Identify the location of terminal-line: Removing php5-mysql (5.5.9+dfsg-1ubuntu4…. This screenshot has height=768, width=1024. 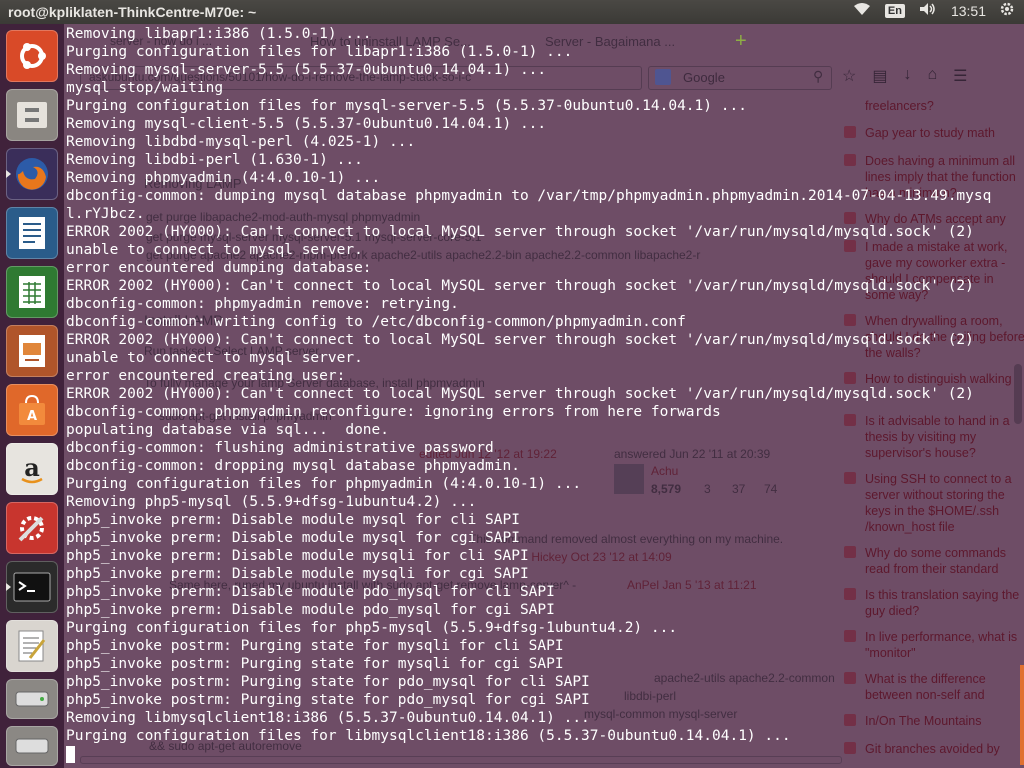
(271, 502).